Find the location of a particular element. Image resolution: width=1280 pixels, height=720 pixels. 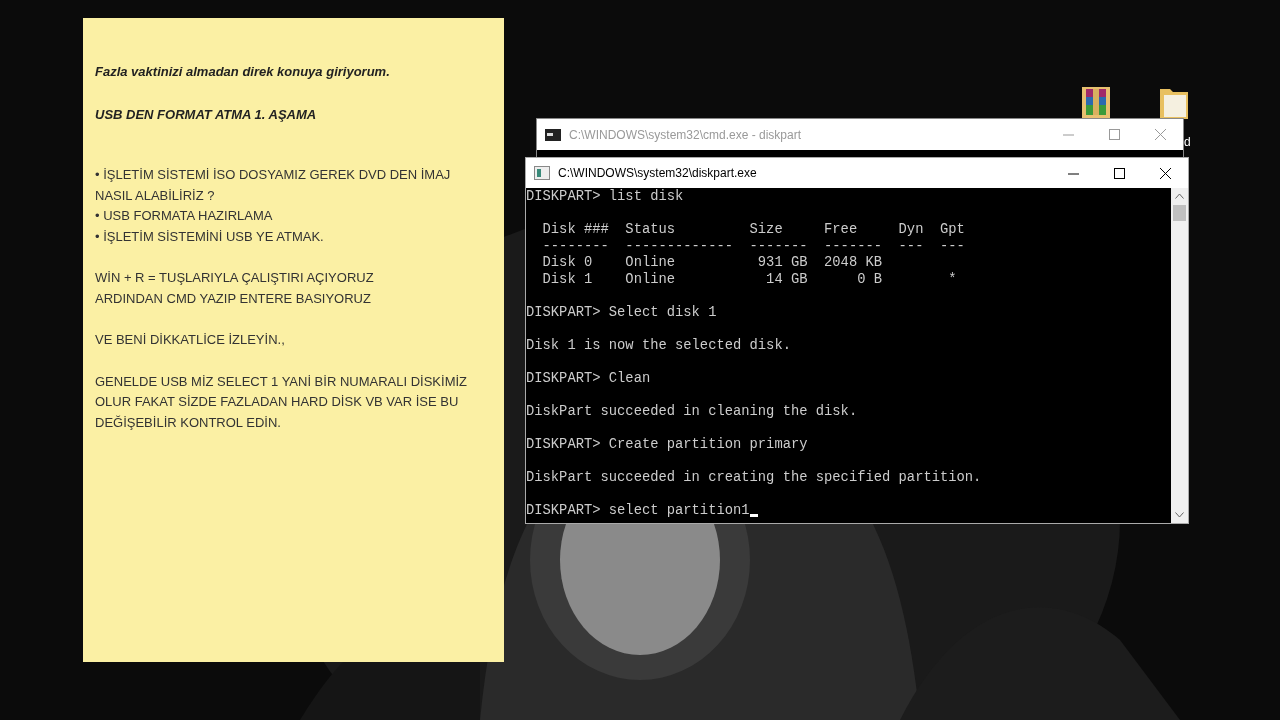

terminal-line: DISKPART> Select disk 1 is located at coordinates (621, 312).